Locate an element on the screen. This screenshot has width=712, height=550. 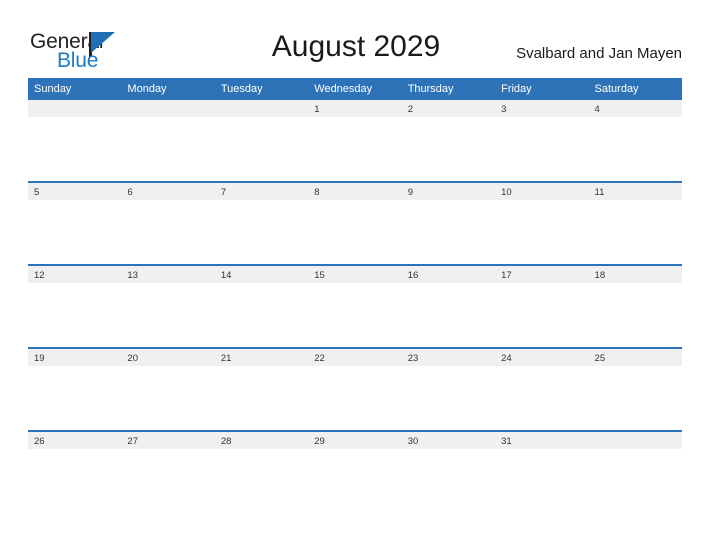
calendar-day-cell: 19 is located at coordinates (75, 389).